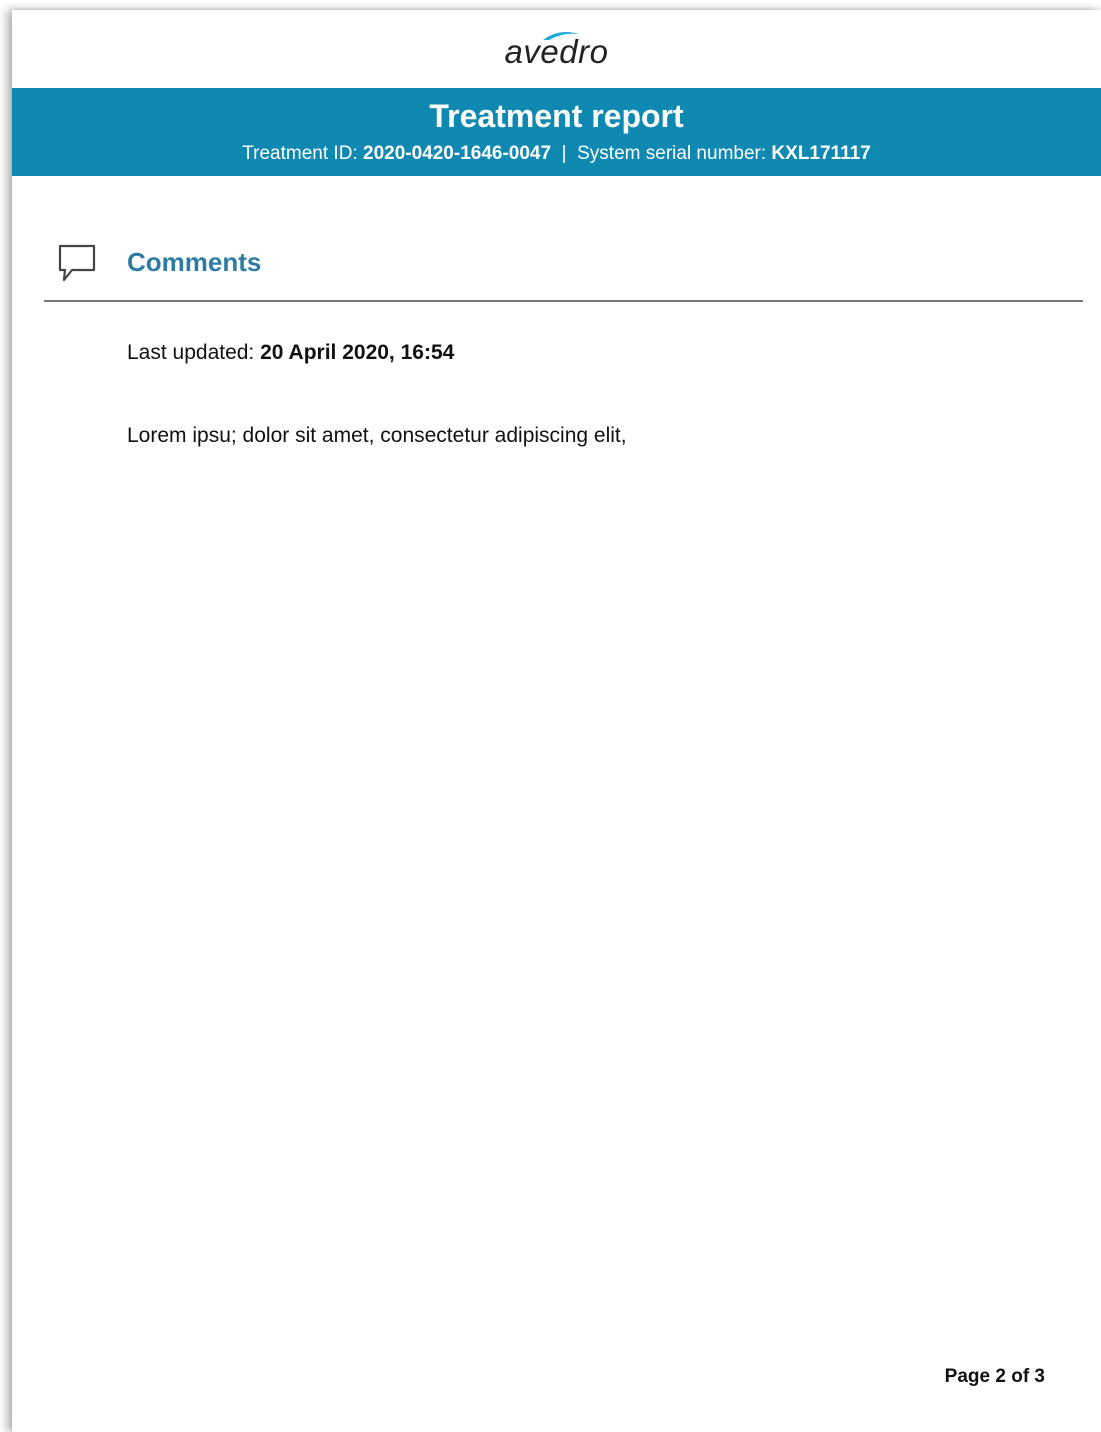  Describe the element at coordinates (672, 153) in the screenshot. I see `serial-number-label: System serial number:` at that location.